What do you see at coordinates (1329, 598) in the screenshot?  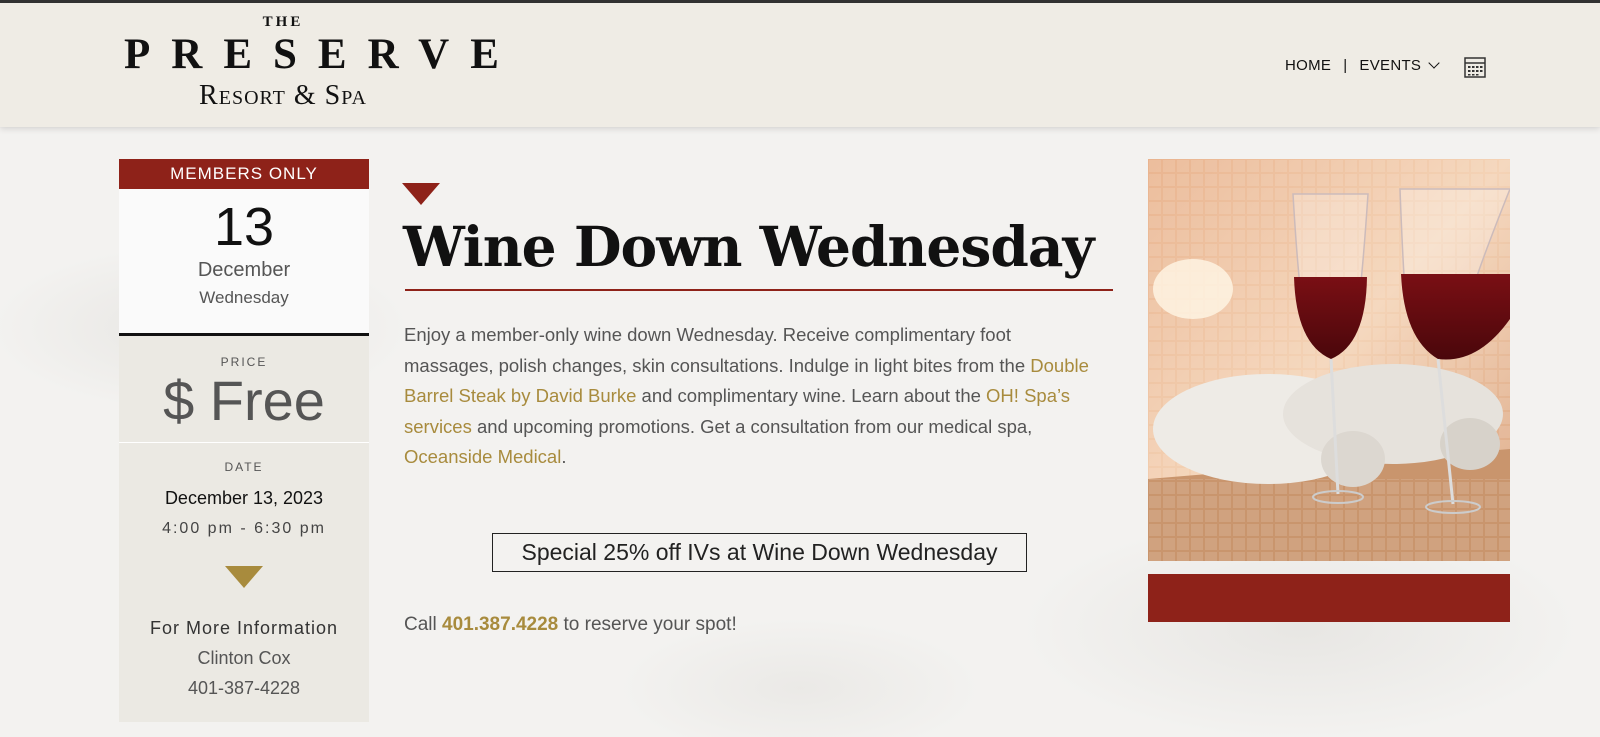 I see `image-caption-bar` at bounding box center [1329, 598].